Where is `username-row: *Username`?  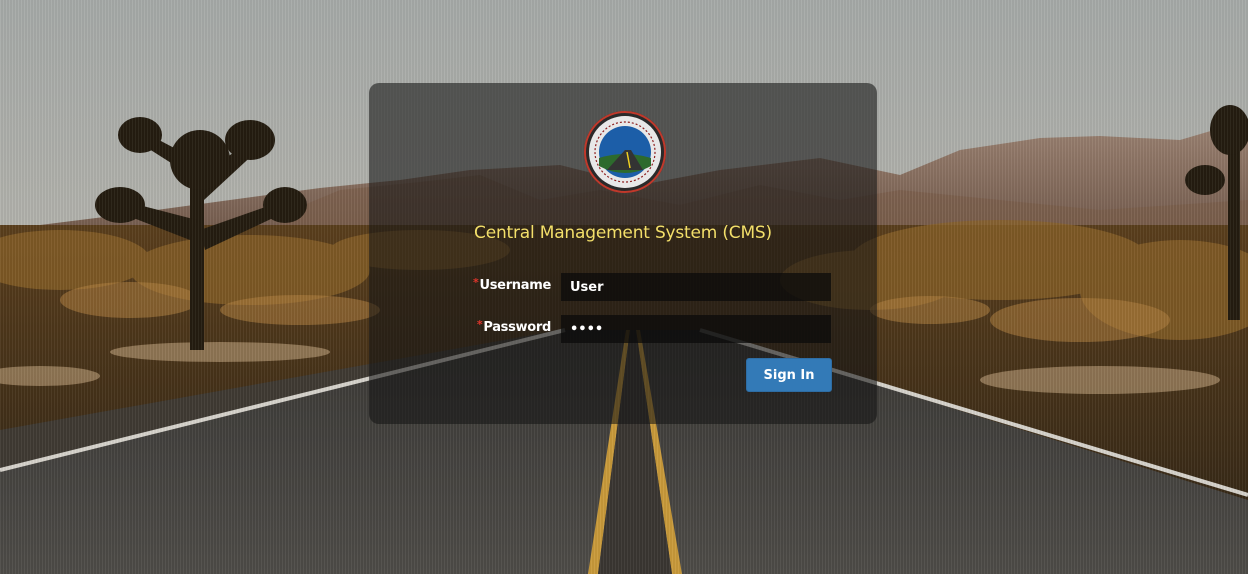
username-row: *Username is located at coordinates (623, 287).